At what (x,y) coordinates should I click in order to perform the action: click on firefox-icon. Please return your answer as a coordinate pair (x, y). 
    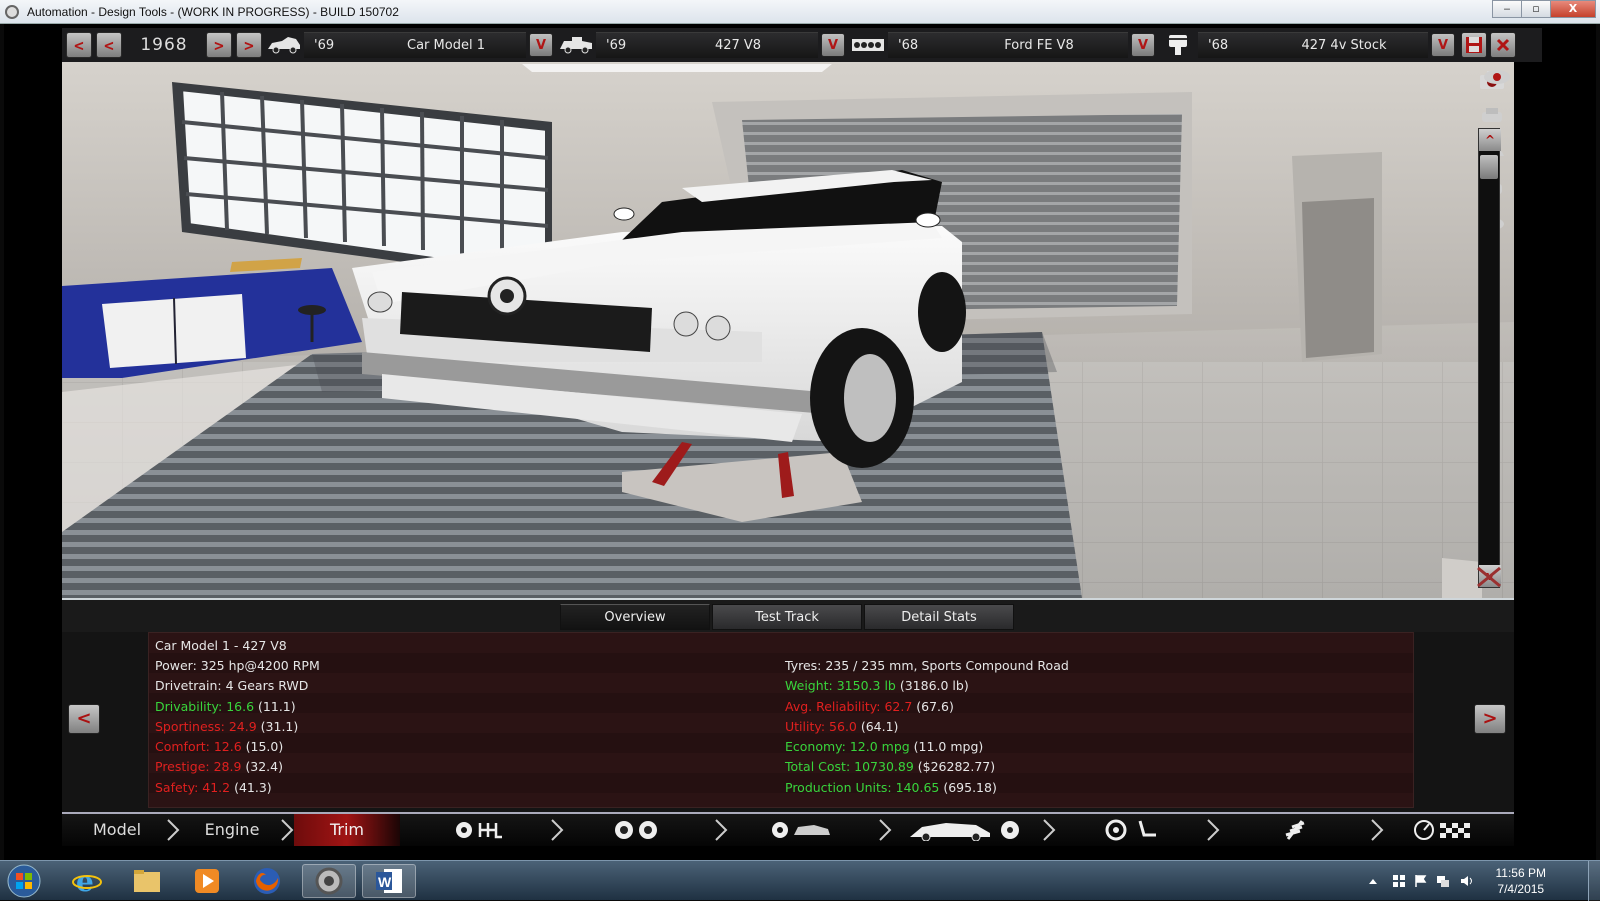
    Looking at the image, I should click on (267, 881).